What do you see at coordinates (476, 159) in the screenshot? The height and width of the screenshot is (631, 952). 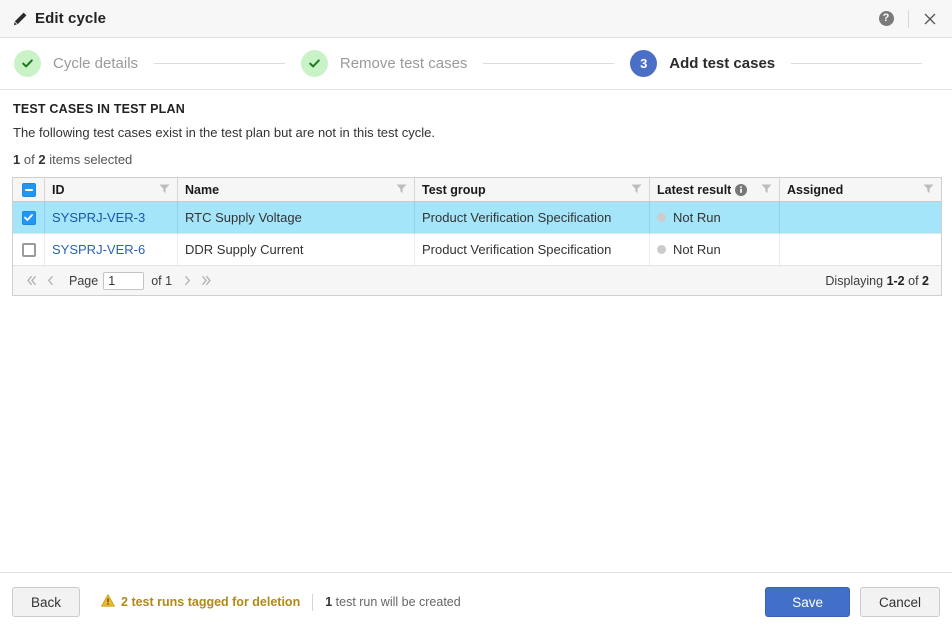 I see `selection-summary: 1 of 2 items selected` at bounding box center [476, 159].